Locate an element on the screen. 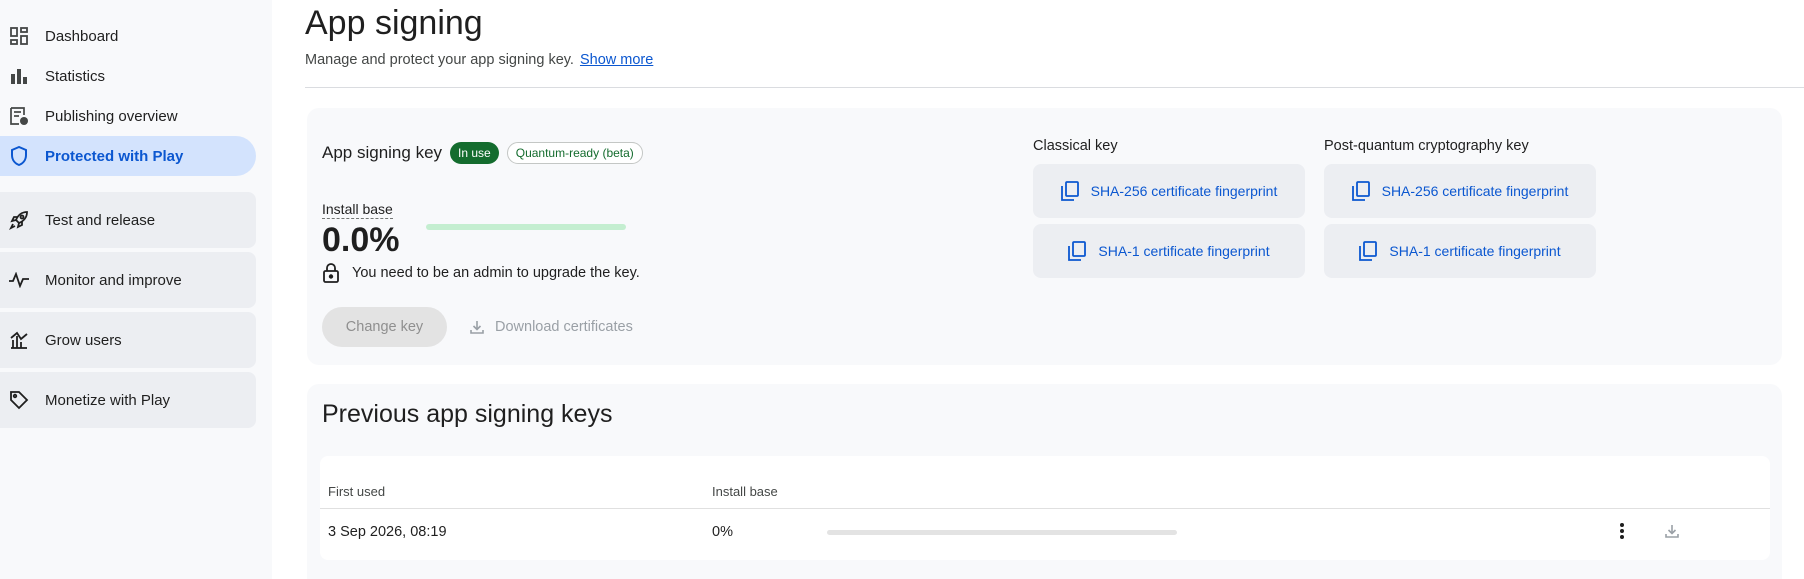 The image size is (1804, 579). sidebar-group-label: Monetize with Play is located at coordinates (108, 400).